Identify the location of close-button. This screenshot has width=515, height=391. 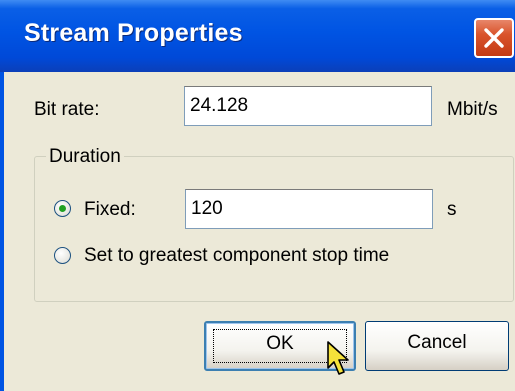
(494, 38).